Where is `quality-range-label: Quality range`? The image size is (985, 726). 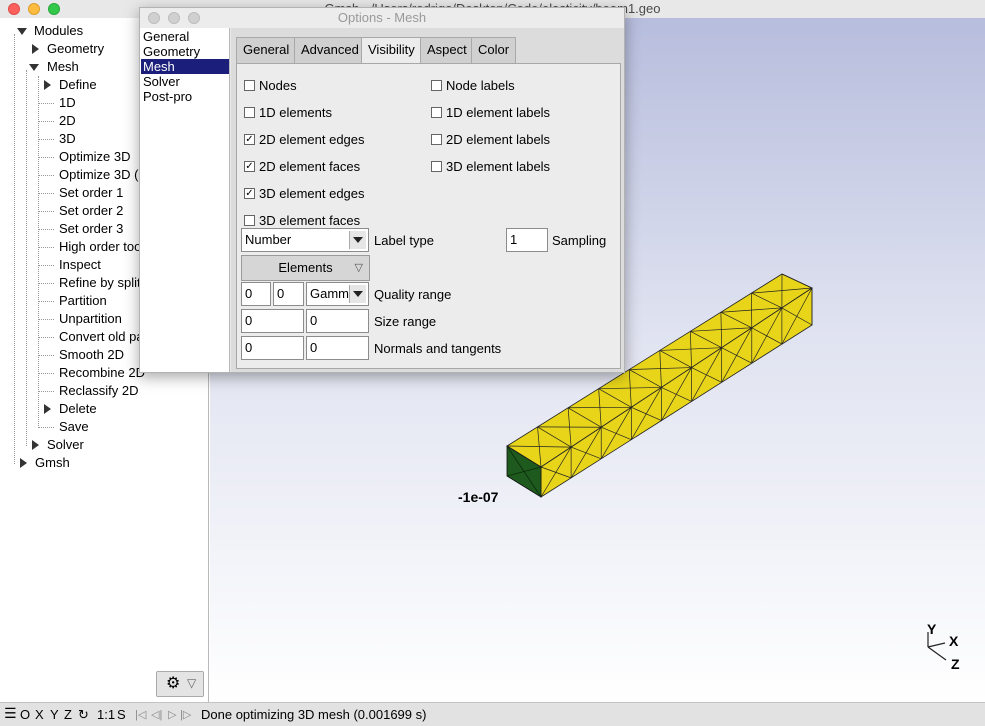 quality-range-label: Quality range is located at coordinates (413, 294).